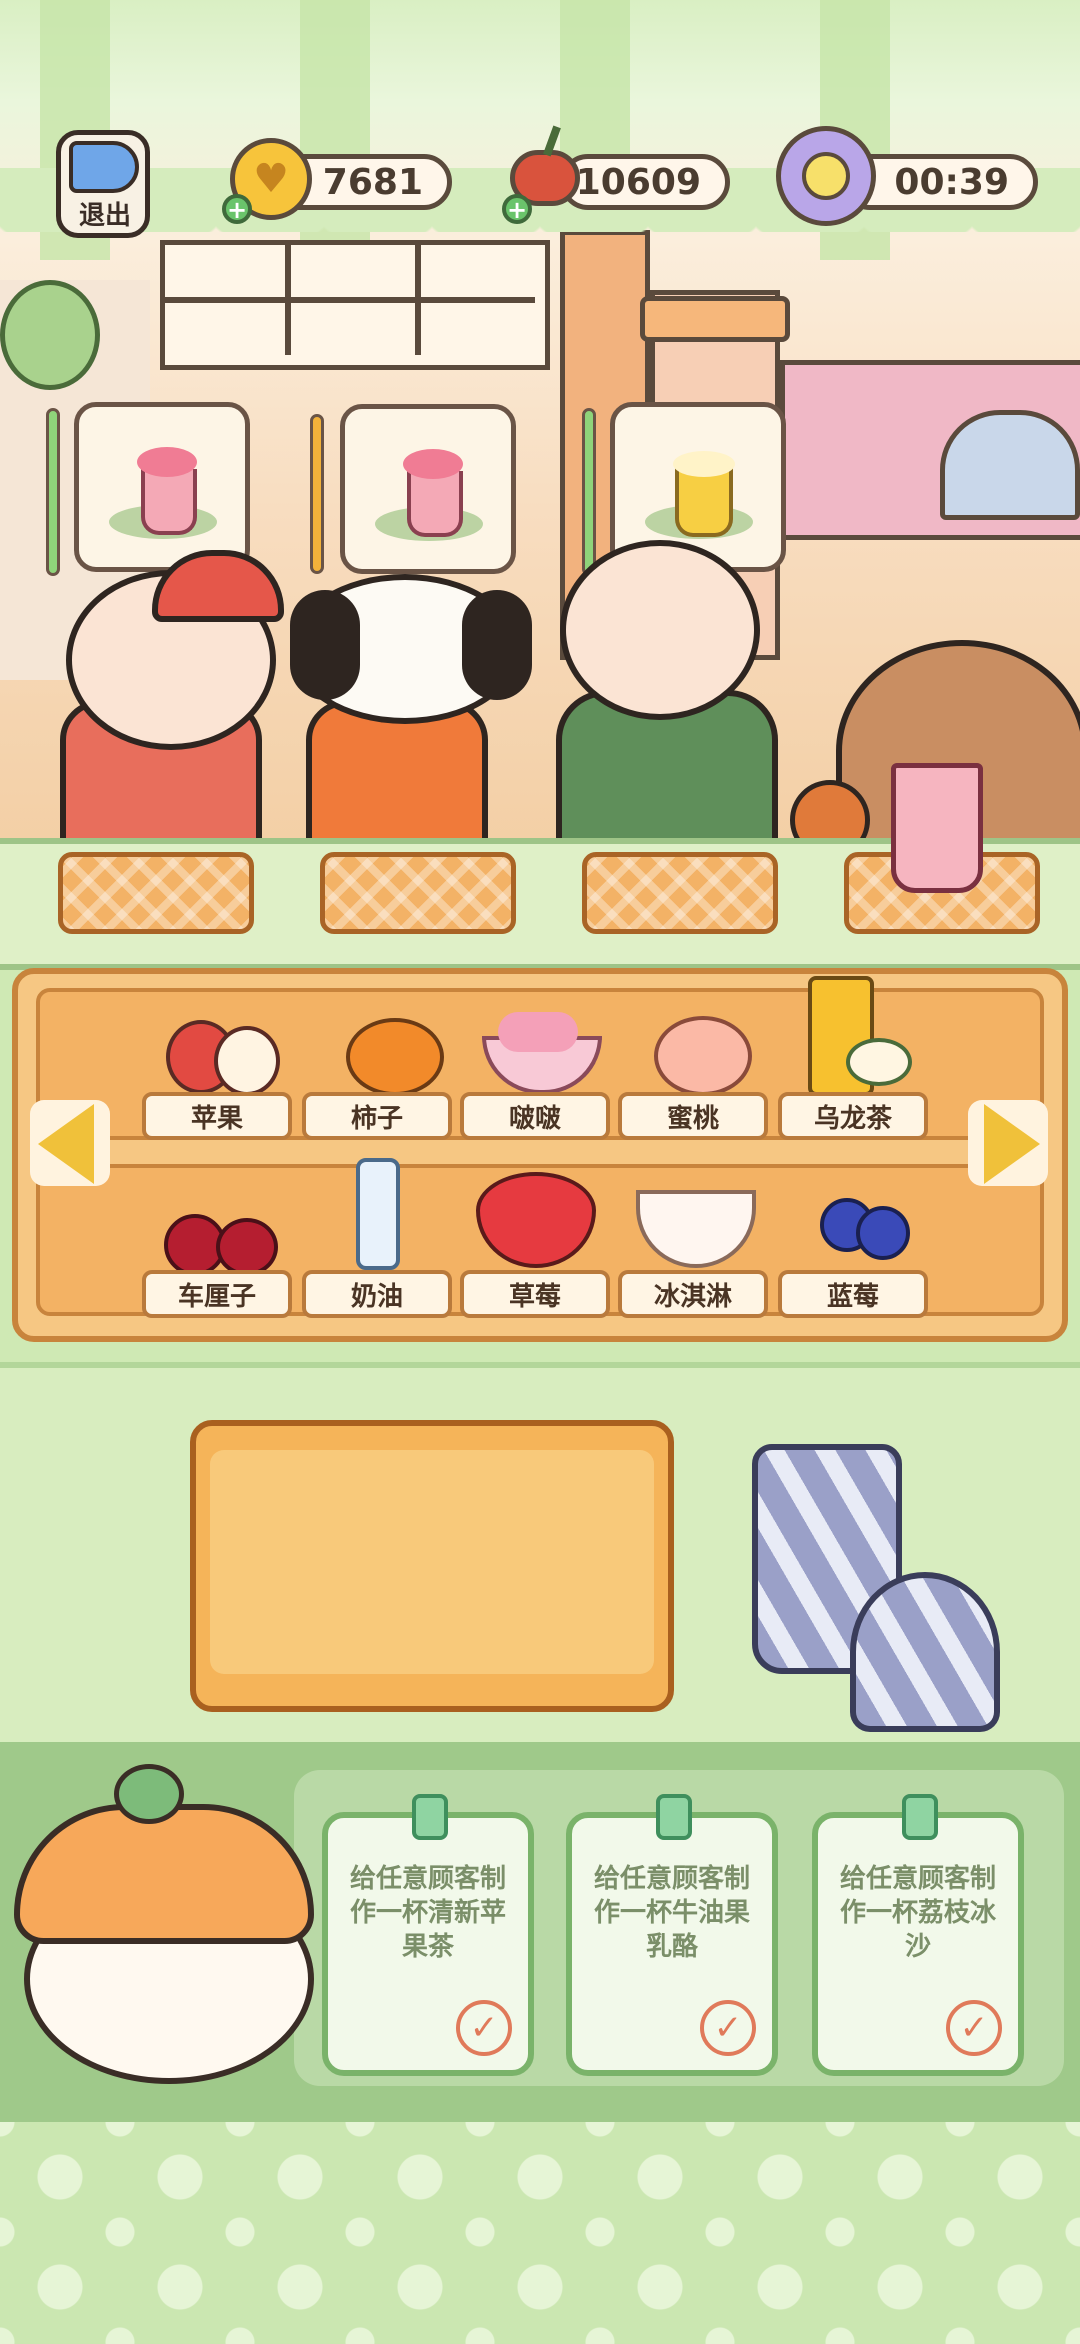 This screenshot has height=2344, width=1080. I want to click on ingredient-label: 柿子, so click(377, 1116).